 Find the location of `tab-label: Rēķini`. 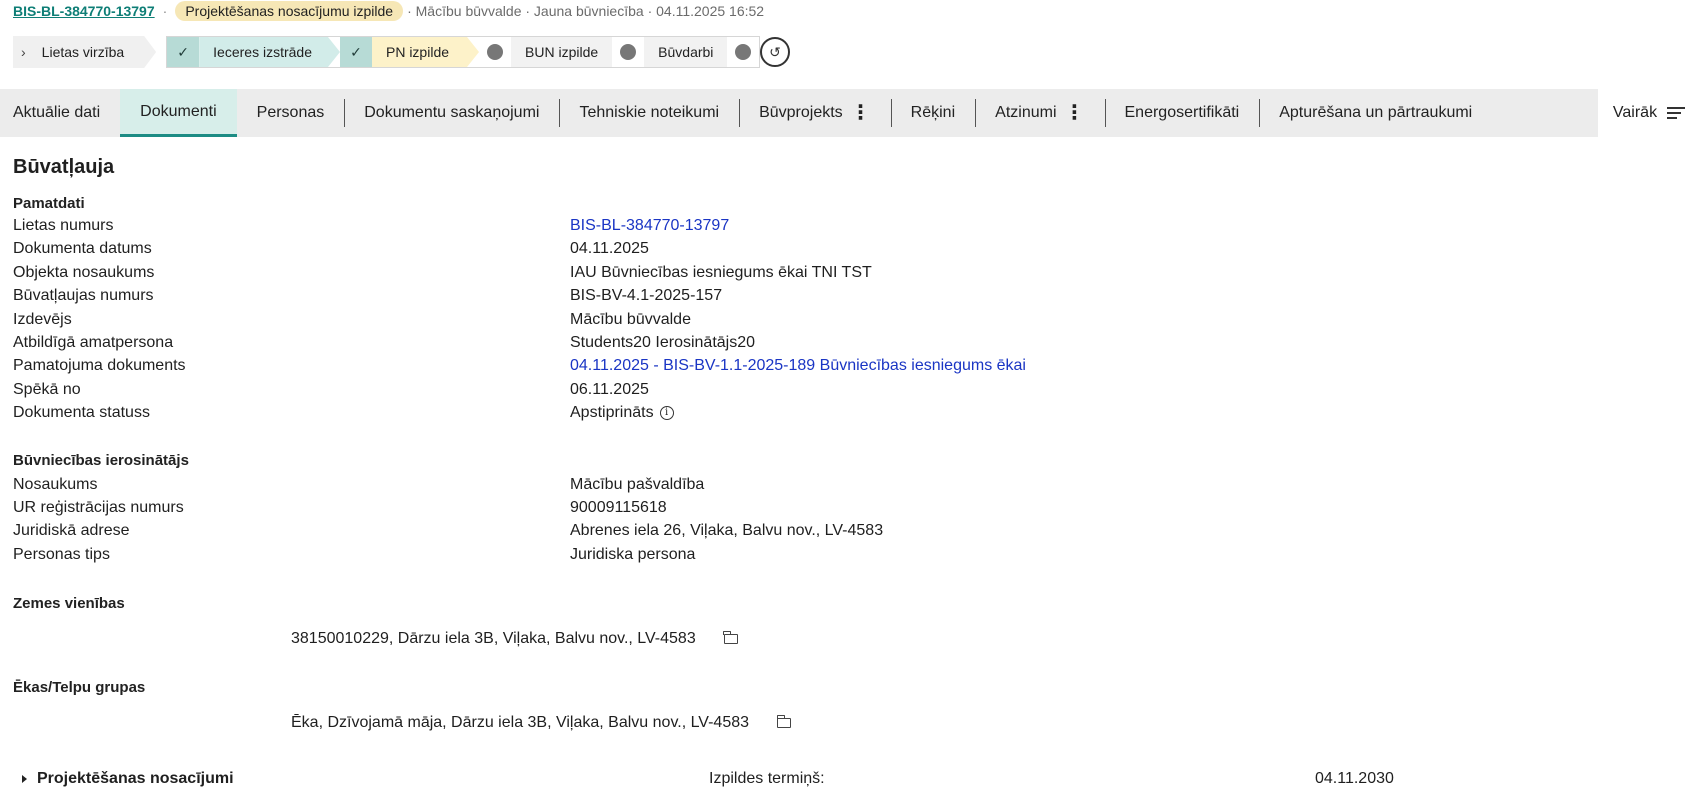

tab-label: Rēķini is located at coordinates (933, 112).